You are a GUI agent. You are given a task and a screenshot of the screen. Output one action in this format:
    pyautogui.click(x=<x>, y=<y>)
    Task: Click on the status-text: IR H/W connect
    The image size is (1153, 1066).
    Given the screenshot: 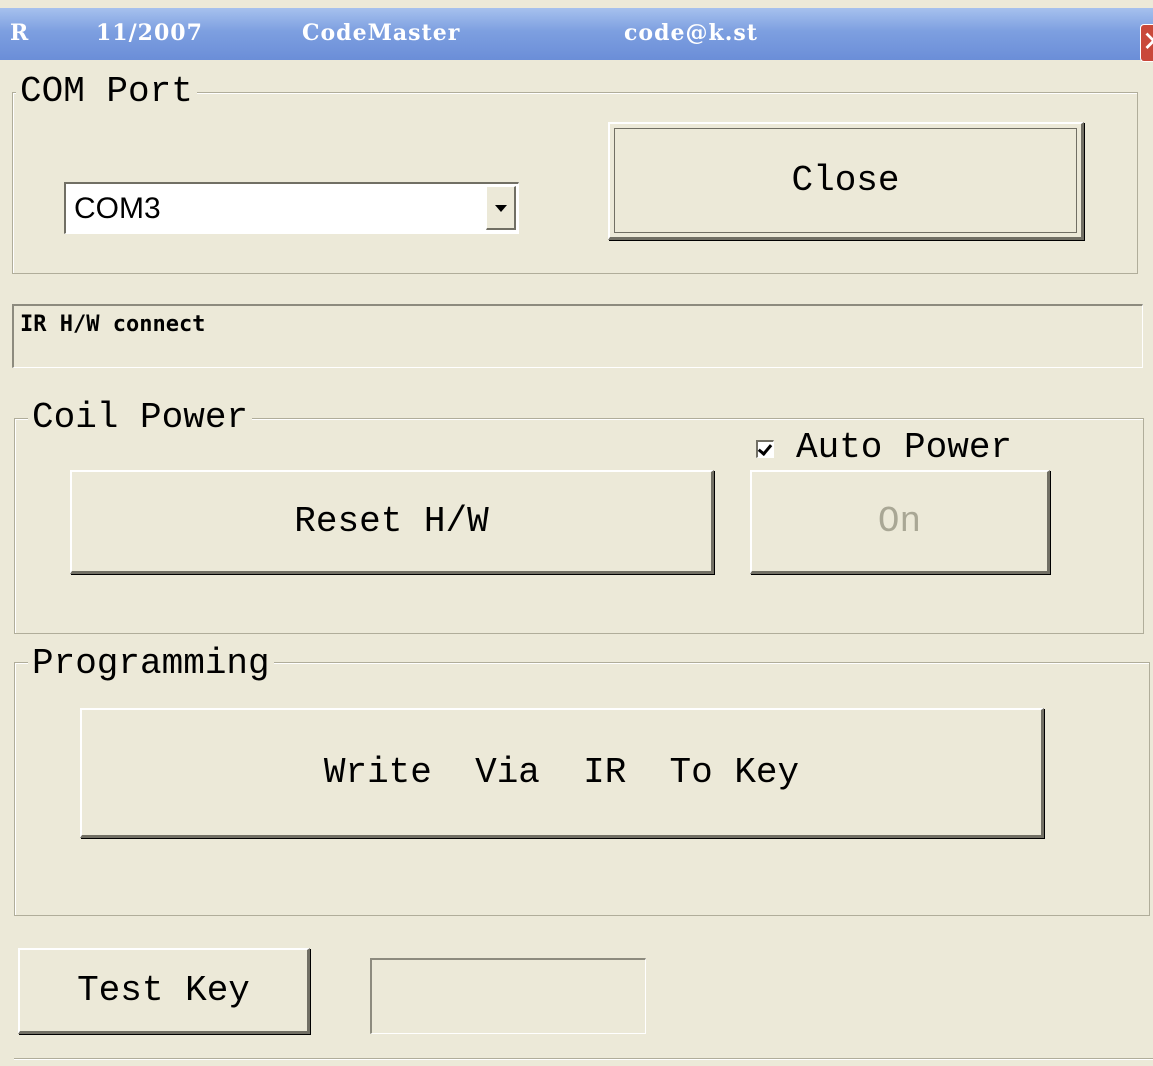 What is the action you would take?
    pyautogui.click(x=113, y=324)
    